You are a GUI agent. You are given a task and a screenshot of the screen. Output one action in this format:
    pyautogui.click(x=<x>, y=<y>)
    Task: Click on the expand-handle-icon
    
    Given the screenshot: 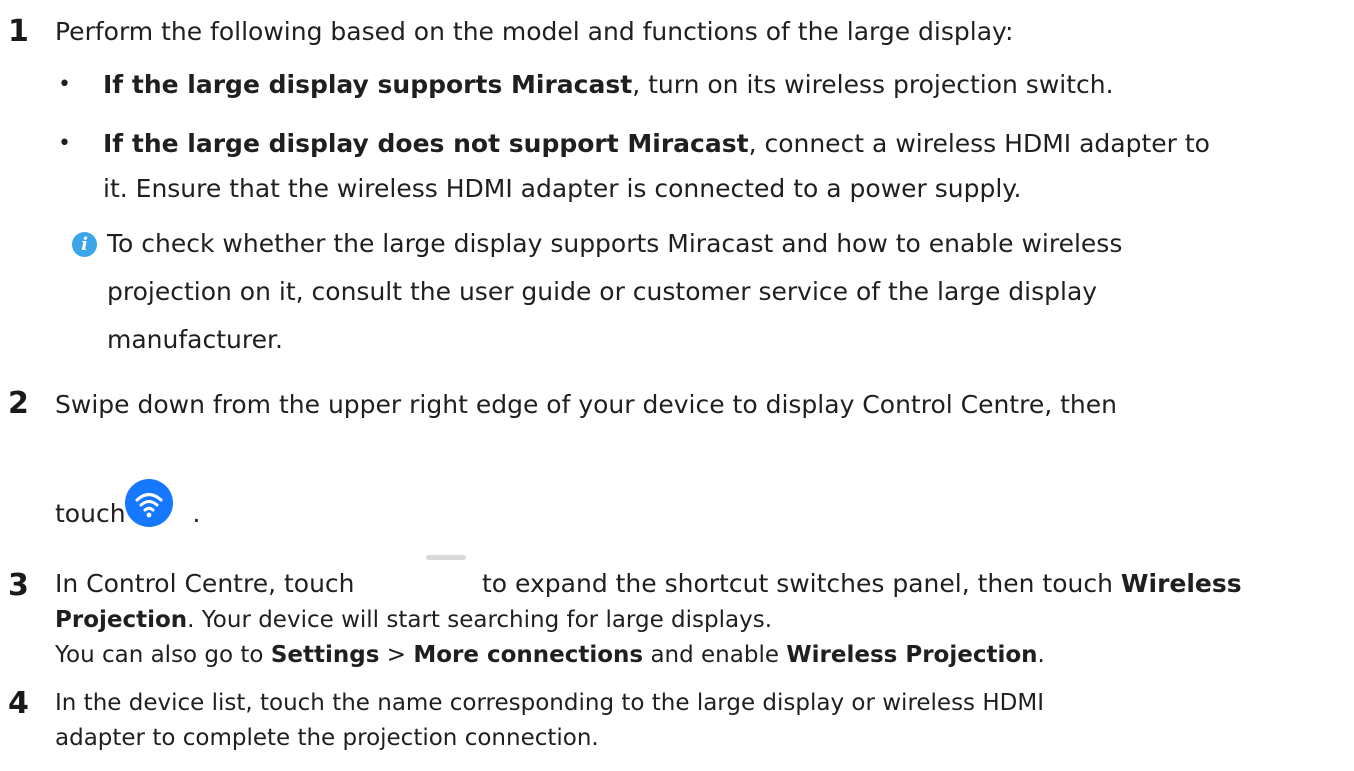 What is the action you would take?
    pyautogui.click(x=446, y=557)
    